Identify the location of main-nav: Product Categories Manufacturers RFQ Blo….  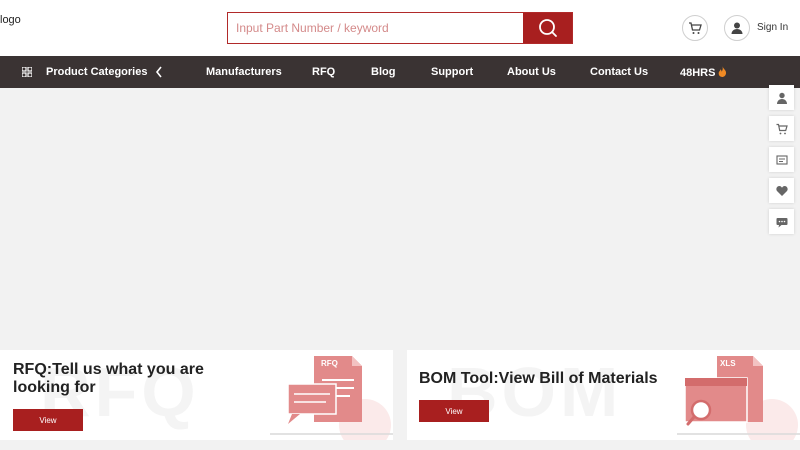
(400, 72).